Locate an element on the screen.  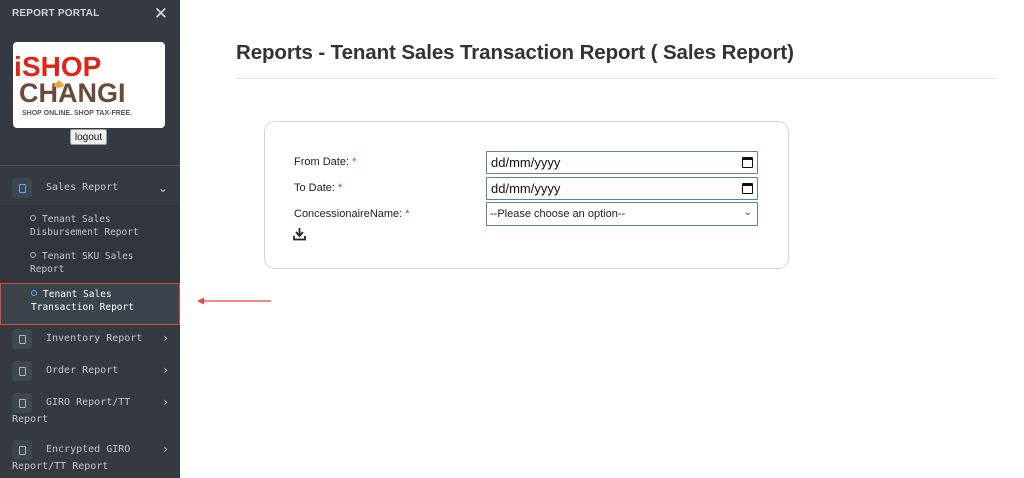
close-icon: ✕ is located at coordinates (161, 13).